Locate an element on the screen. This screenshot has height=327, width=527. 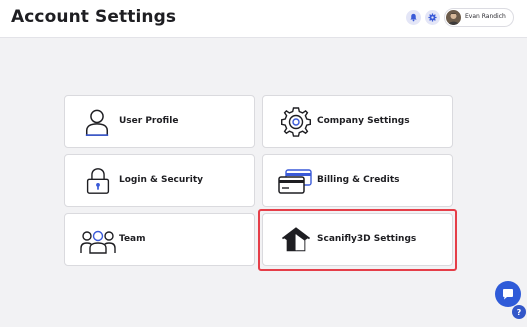
page-title: Account Settings is located at coordinates (94, 17).